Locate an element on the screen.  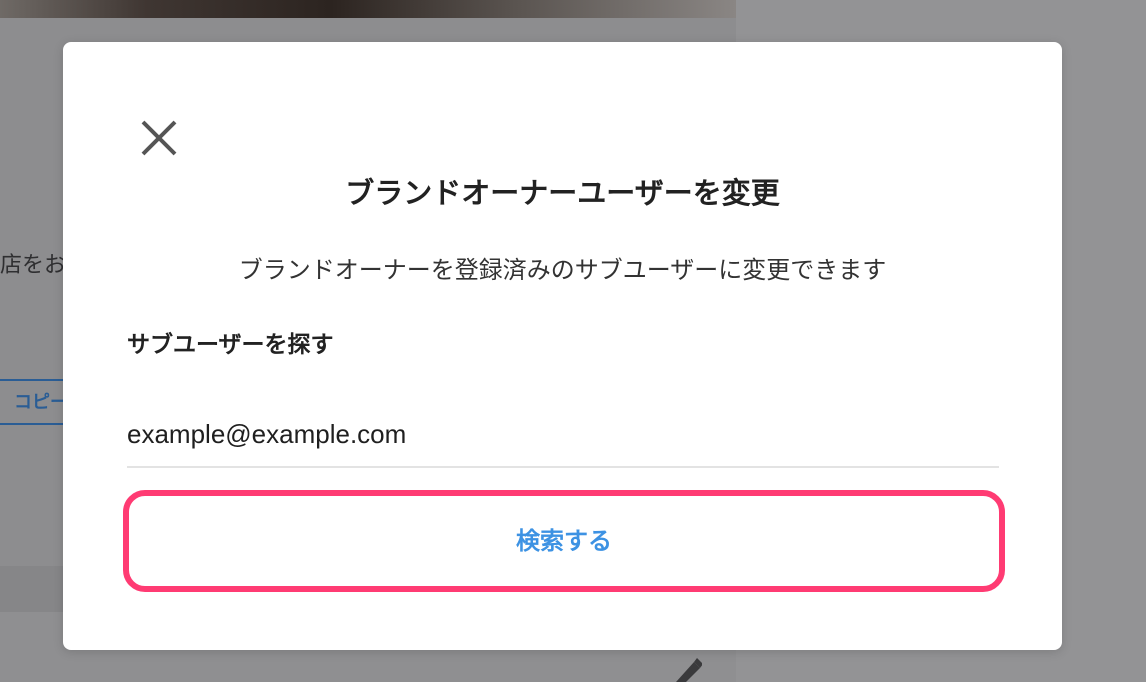
close-button is located at coordinates (159, 138).